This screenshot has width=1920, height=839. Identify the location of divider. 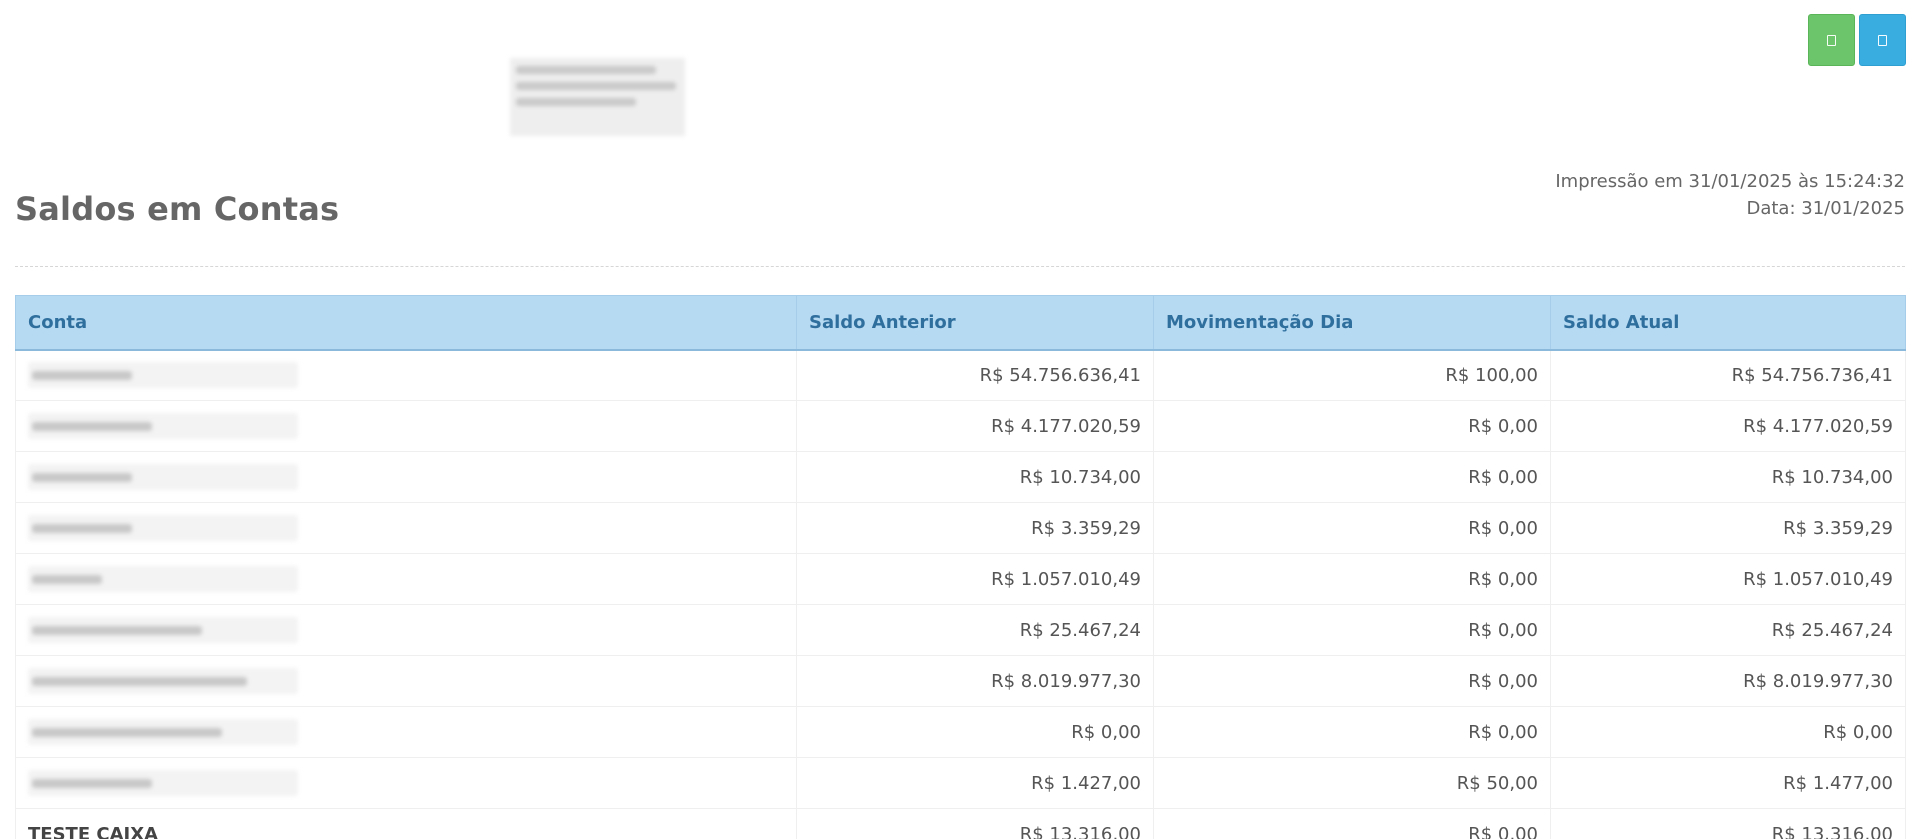
(960, 266).